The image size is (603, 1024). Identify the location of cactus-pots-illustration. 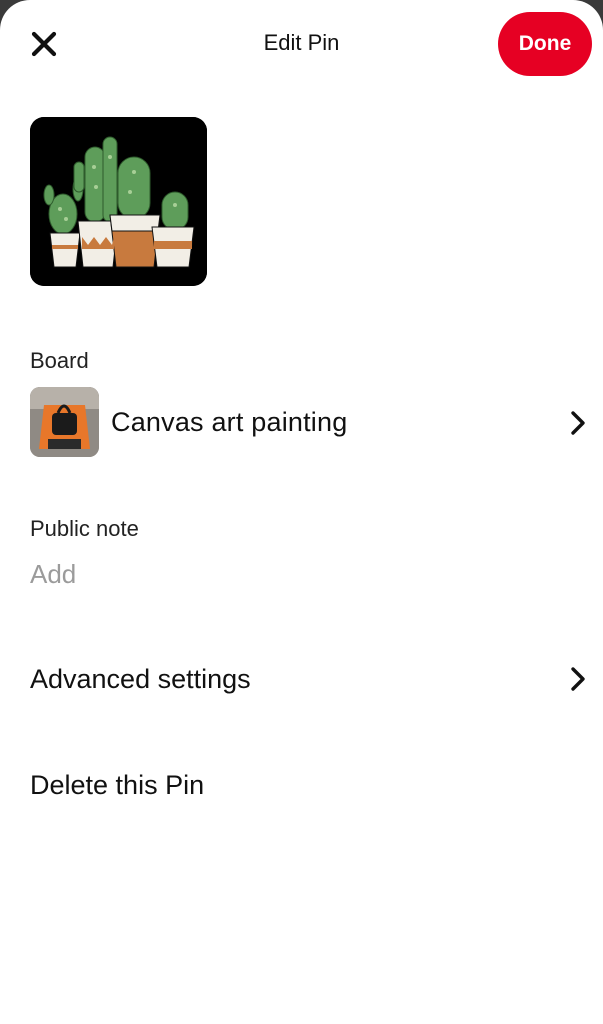
(118, 201).